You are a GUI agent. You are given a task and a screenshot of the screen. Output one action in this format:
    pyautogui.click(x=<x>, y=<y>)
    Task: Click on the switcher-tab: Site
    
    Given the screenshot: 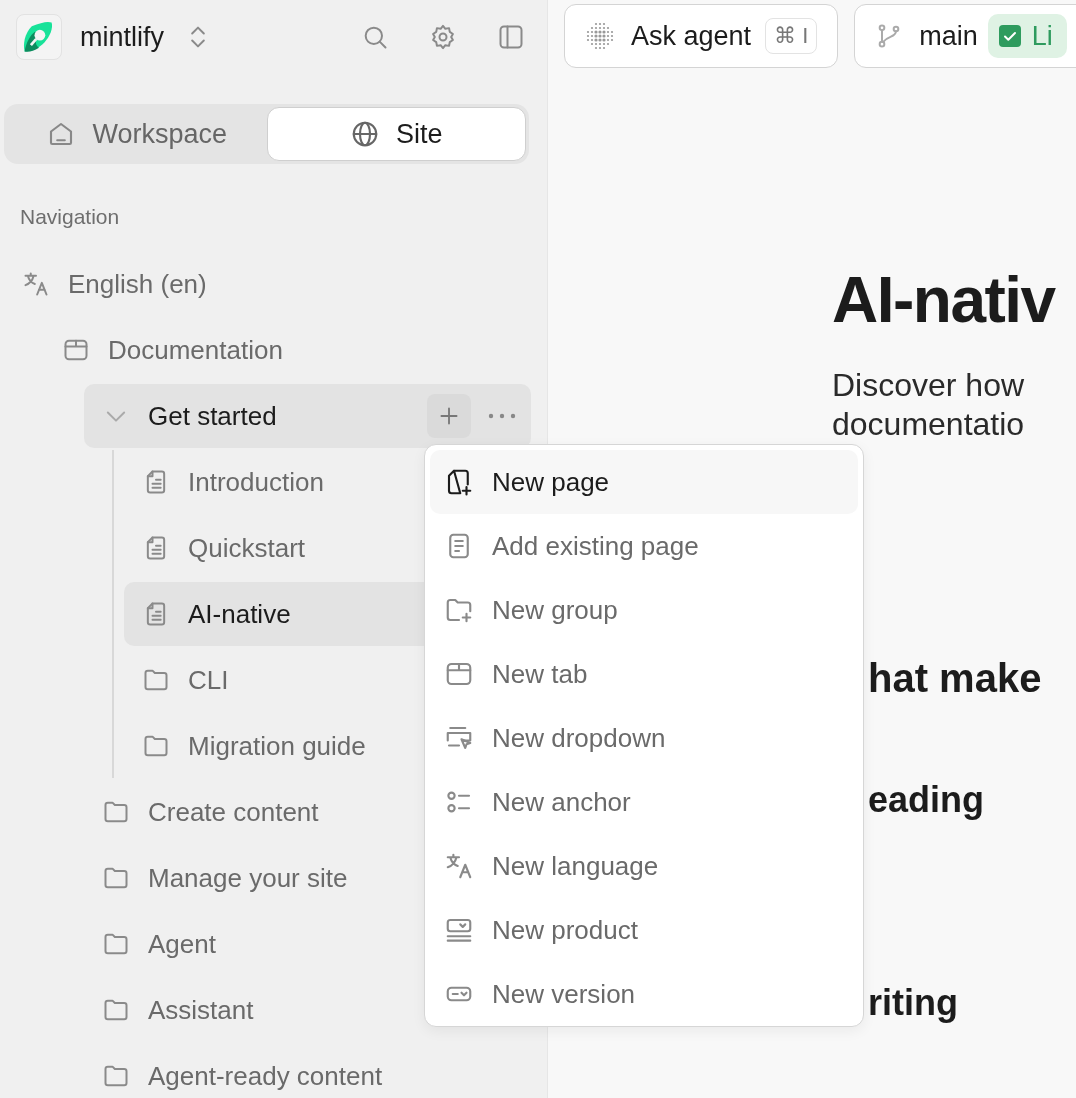 What is the action you would take?
    pyautogui.click(x=396, y=134)
    